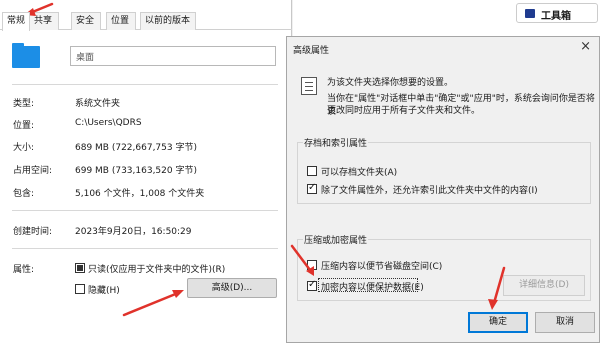  I want to click on tab-location: 位置, so click(121, 21).